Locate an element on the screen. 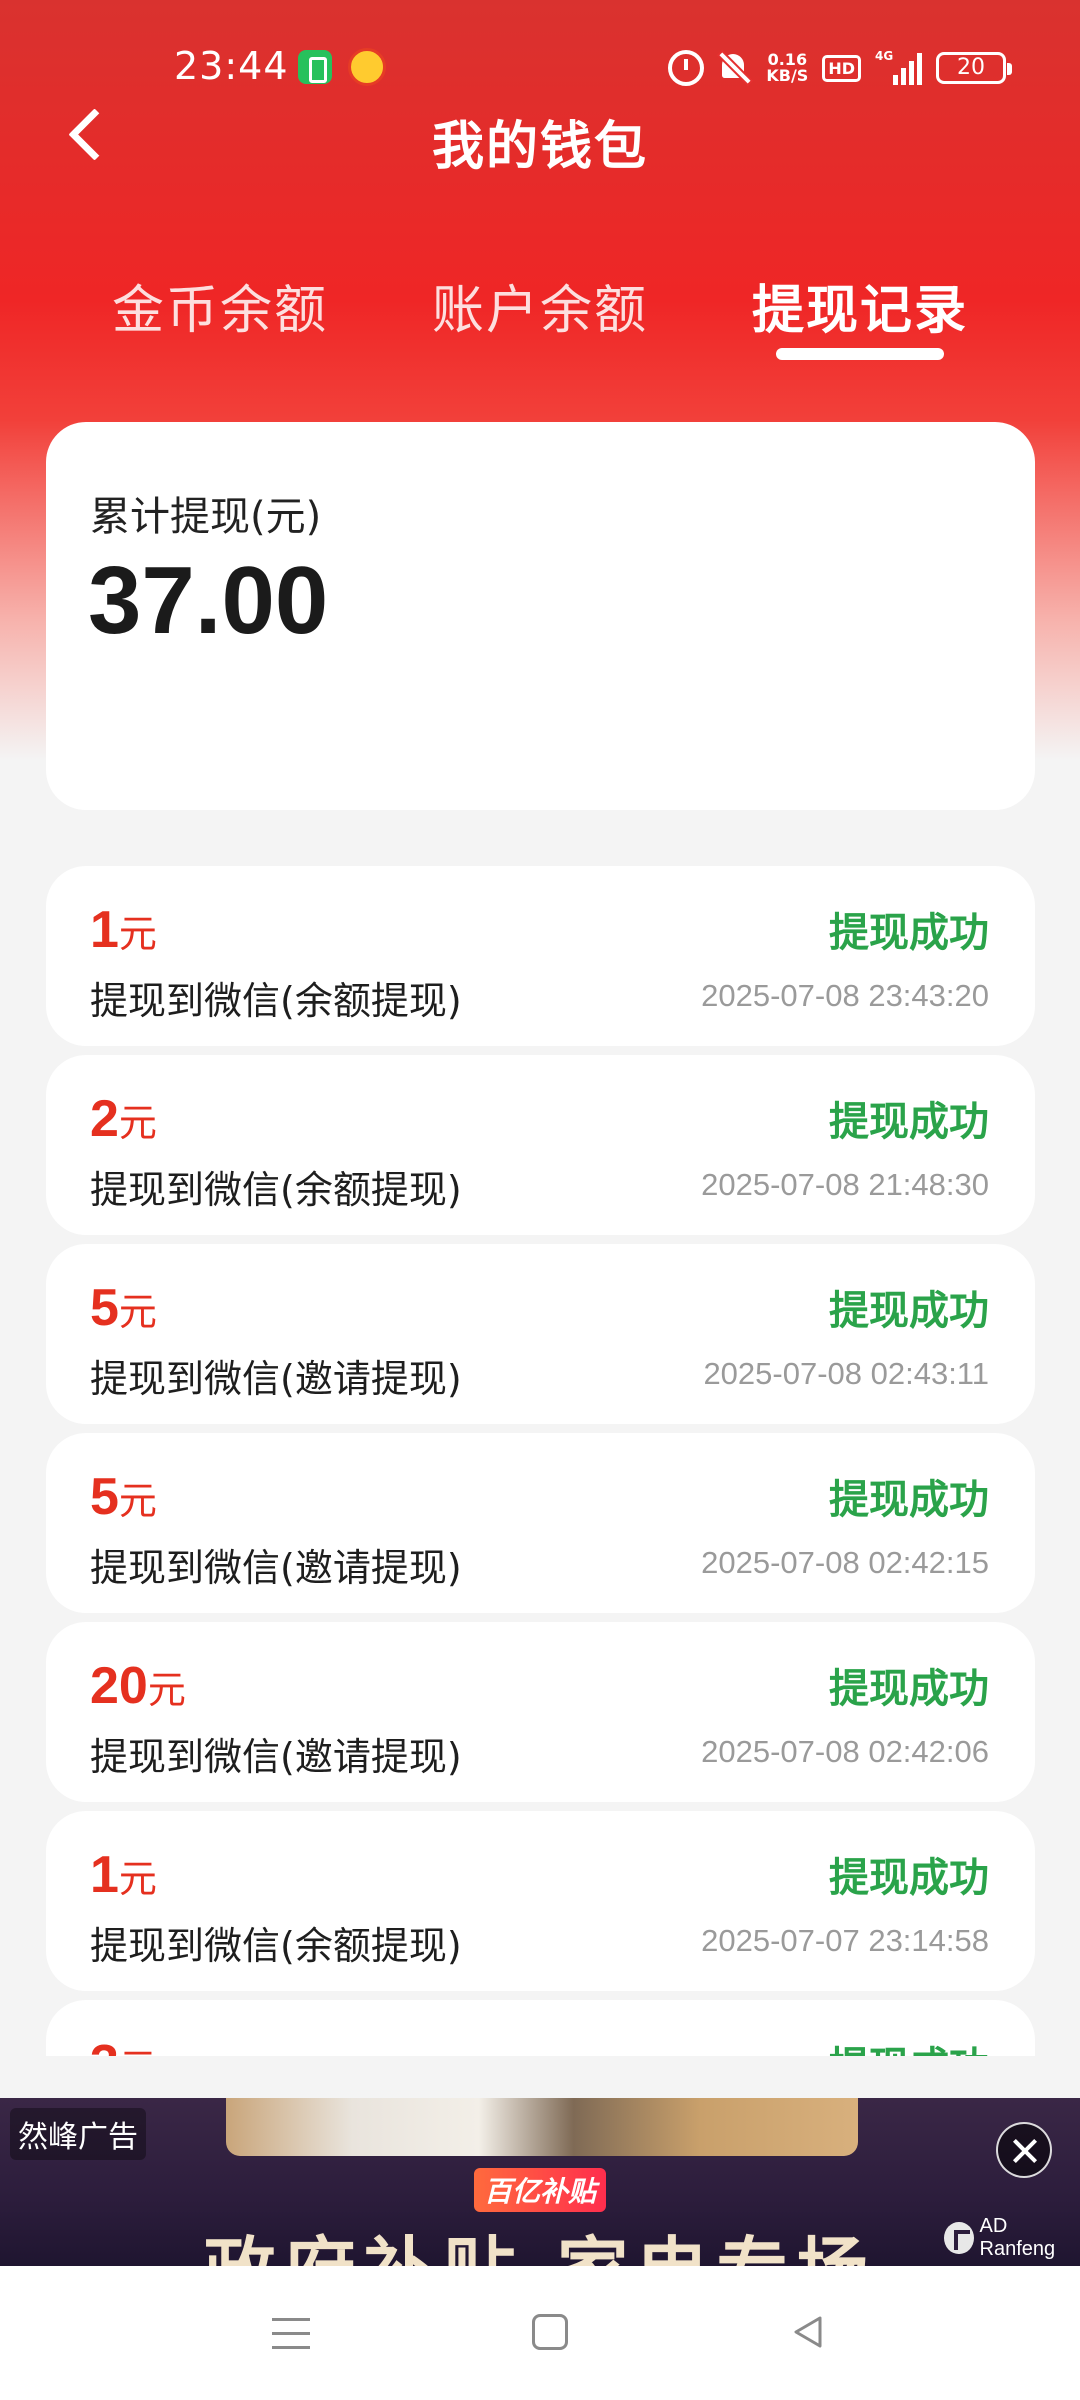 This screenshot has width=1080, height=2400. status-icons: 0.16 KB/S HD 4G 20 is located at coordinates (840, 68).